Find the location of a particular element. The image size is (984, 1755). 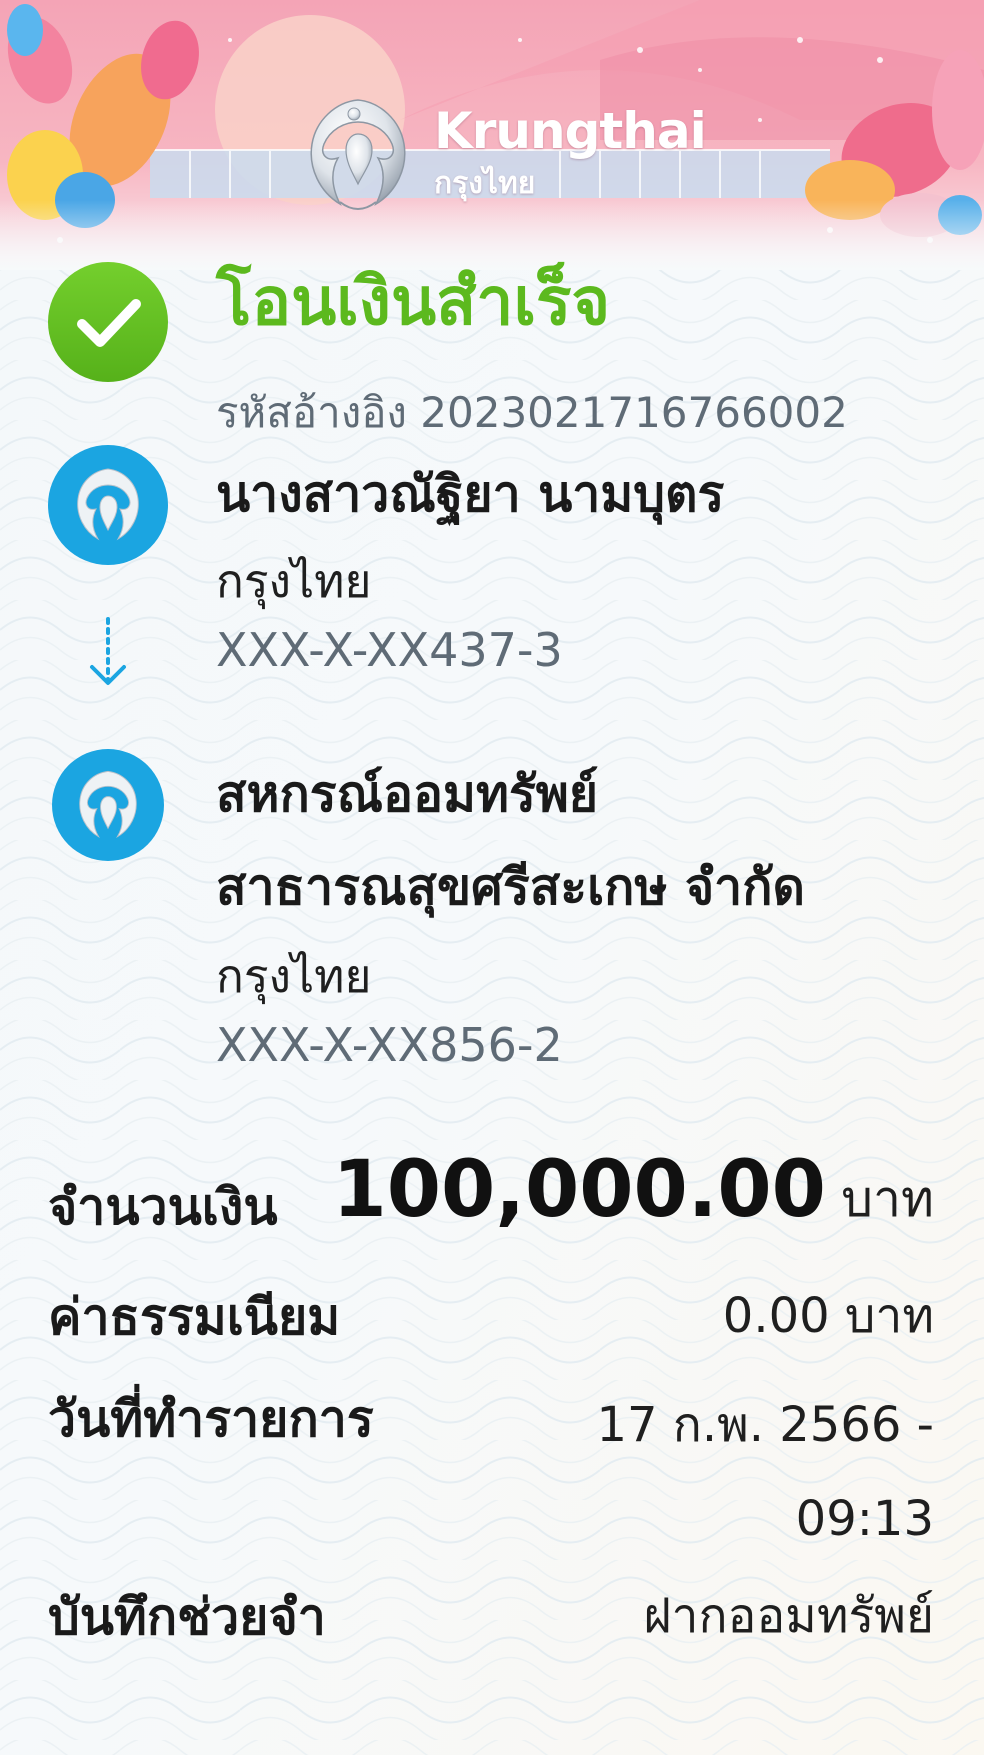

memo-label: บันทึกช่วยจำ is located at coordinates (187, 1617).